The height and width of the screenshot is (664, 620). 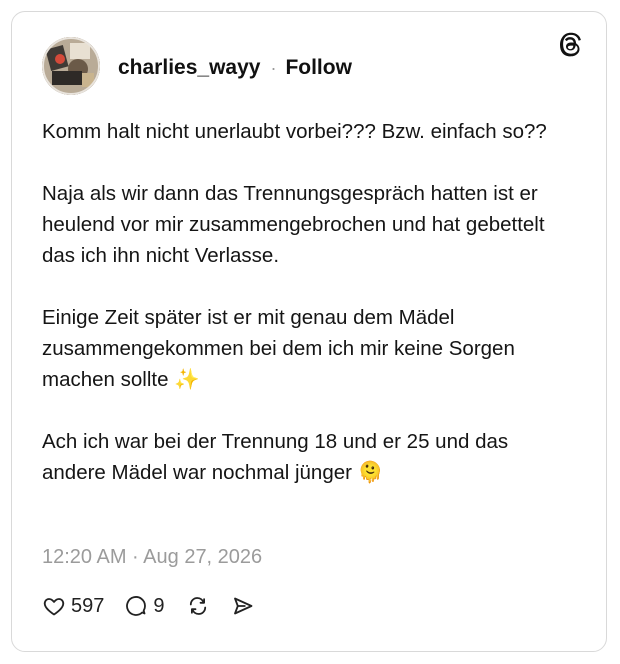 I want to click on share-icon, so click(x=243, y=606).